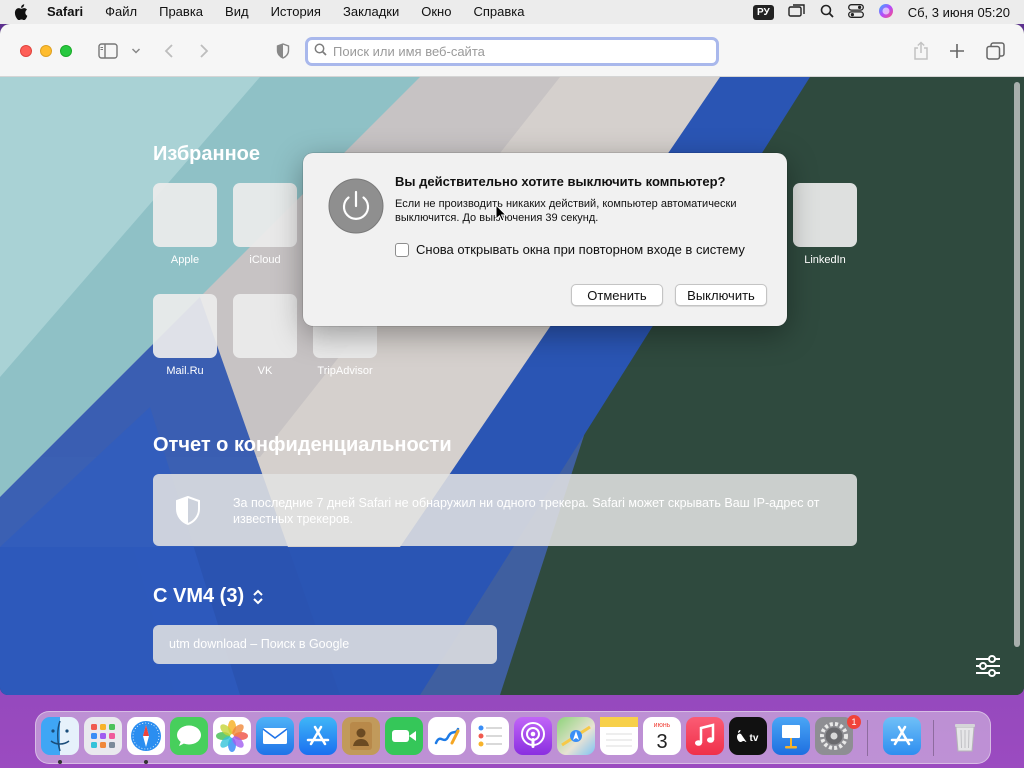  What do you see at coordinates (854, 722) in the screenshot?
I see `notification-badge: 1` at bounding box center [854, 722].